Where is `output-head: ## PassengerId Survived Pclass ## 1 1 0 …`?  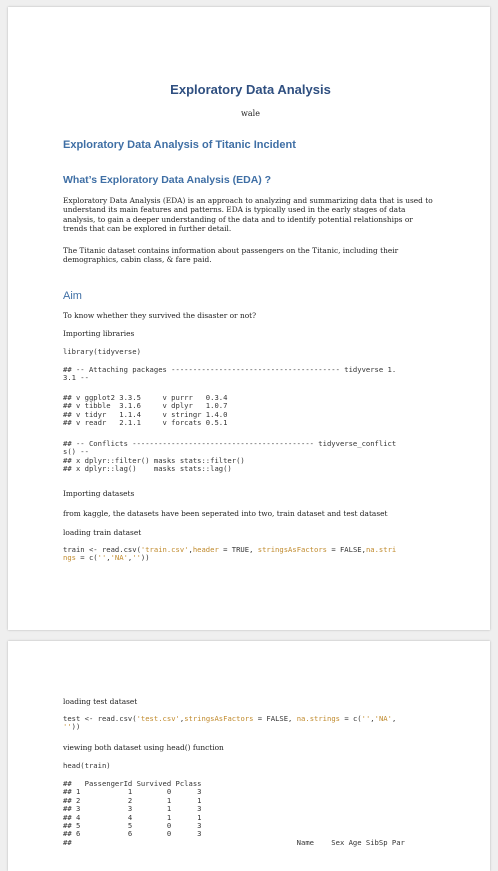 output-head: ## PassengerId Survived Pclass ## 1 1 0 … is located at coordinates (234, 813).